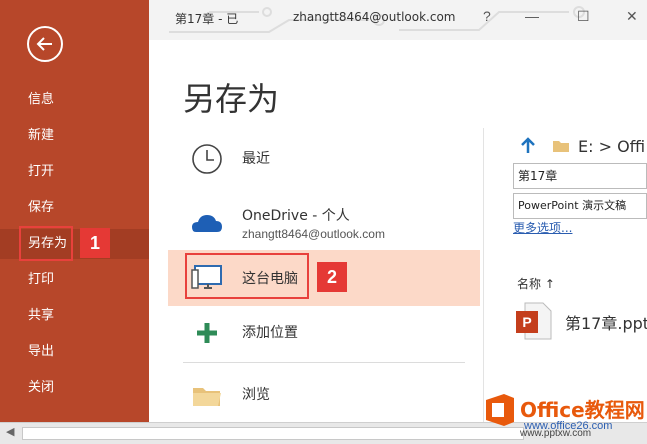  Describe the element at coordinates (247, 276) in the screenshot. I see `callout-box-this-pc` at that location.